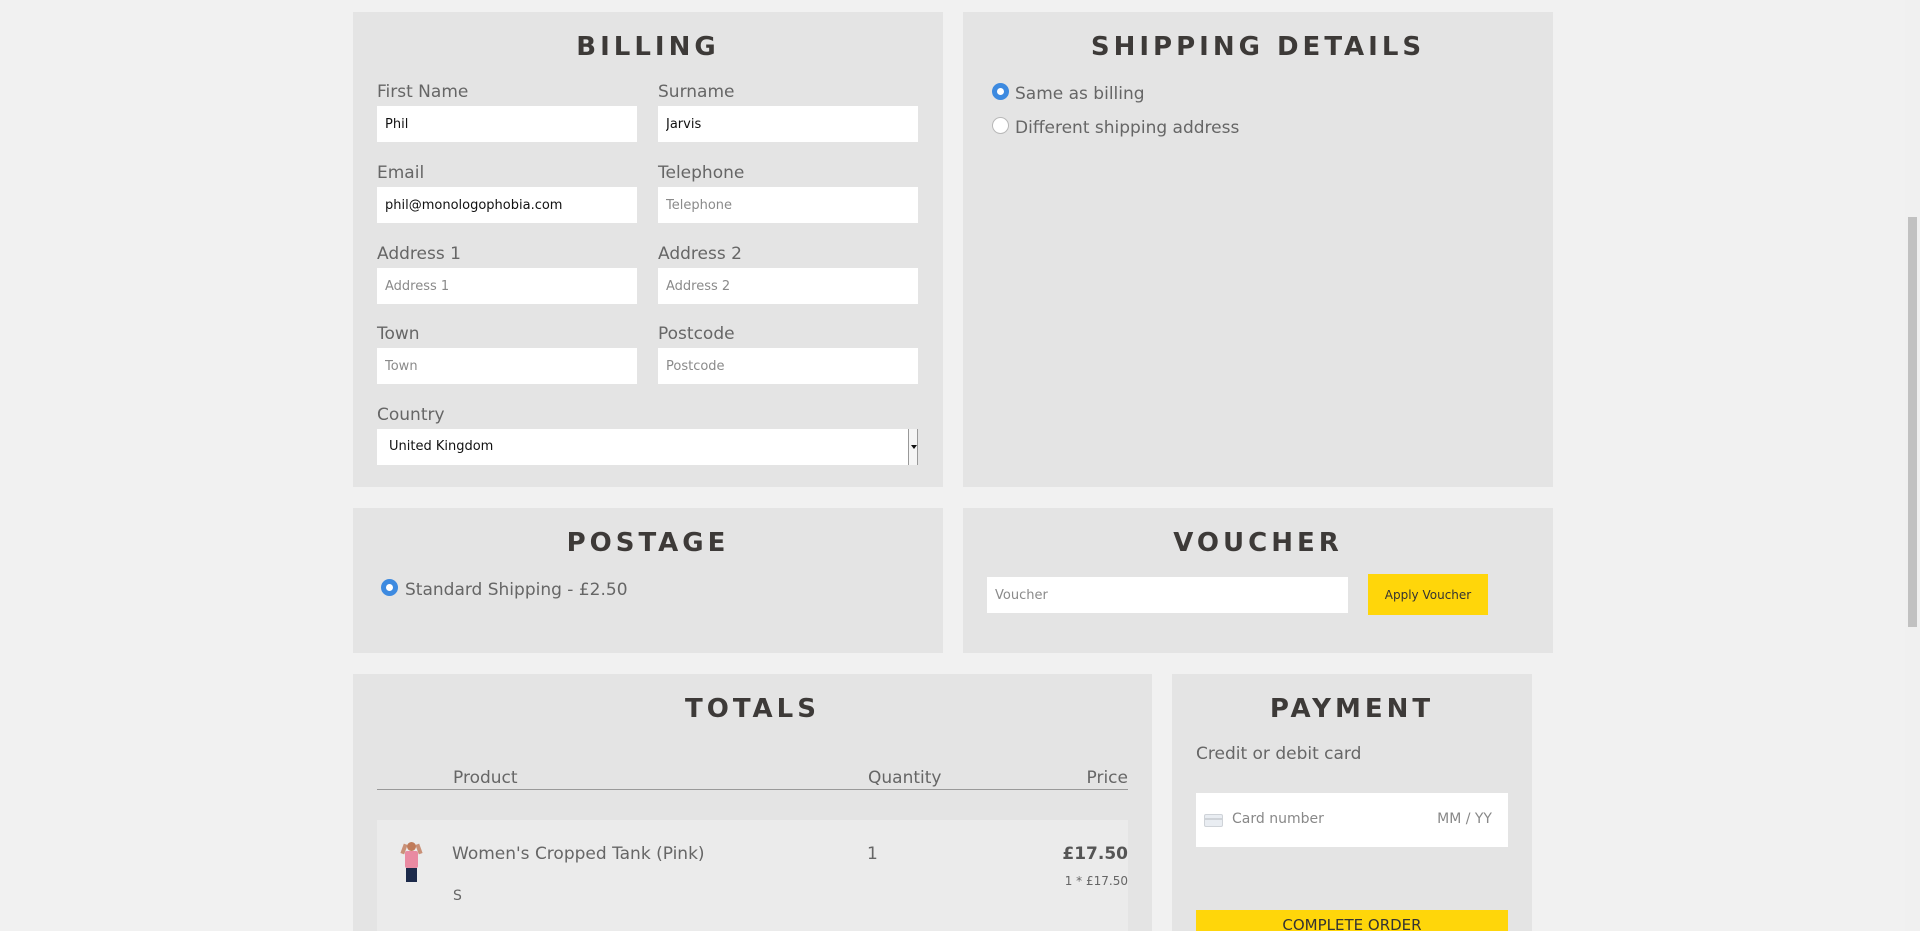  Describe the element at coordinates (1912, 422) in the screenshot. I see `scrollbar-thumb` at that location.